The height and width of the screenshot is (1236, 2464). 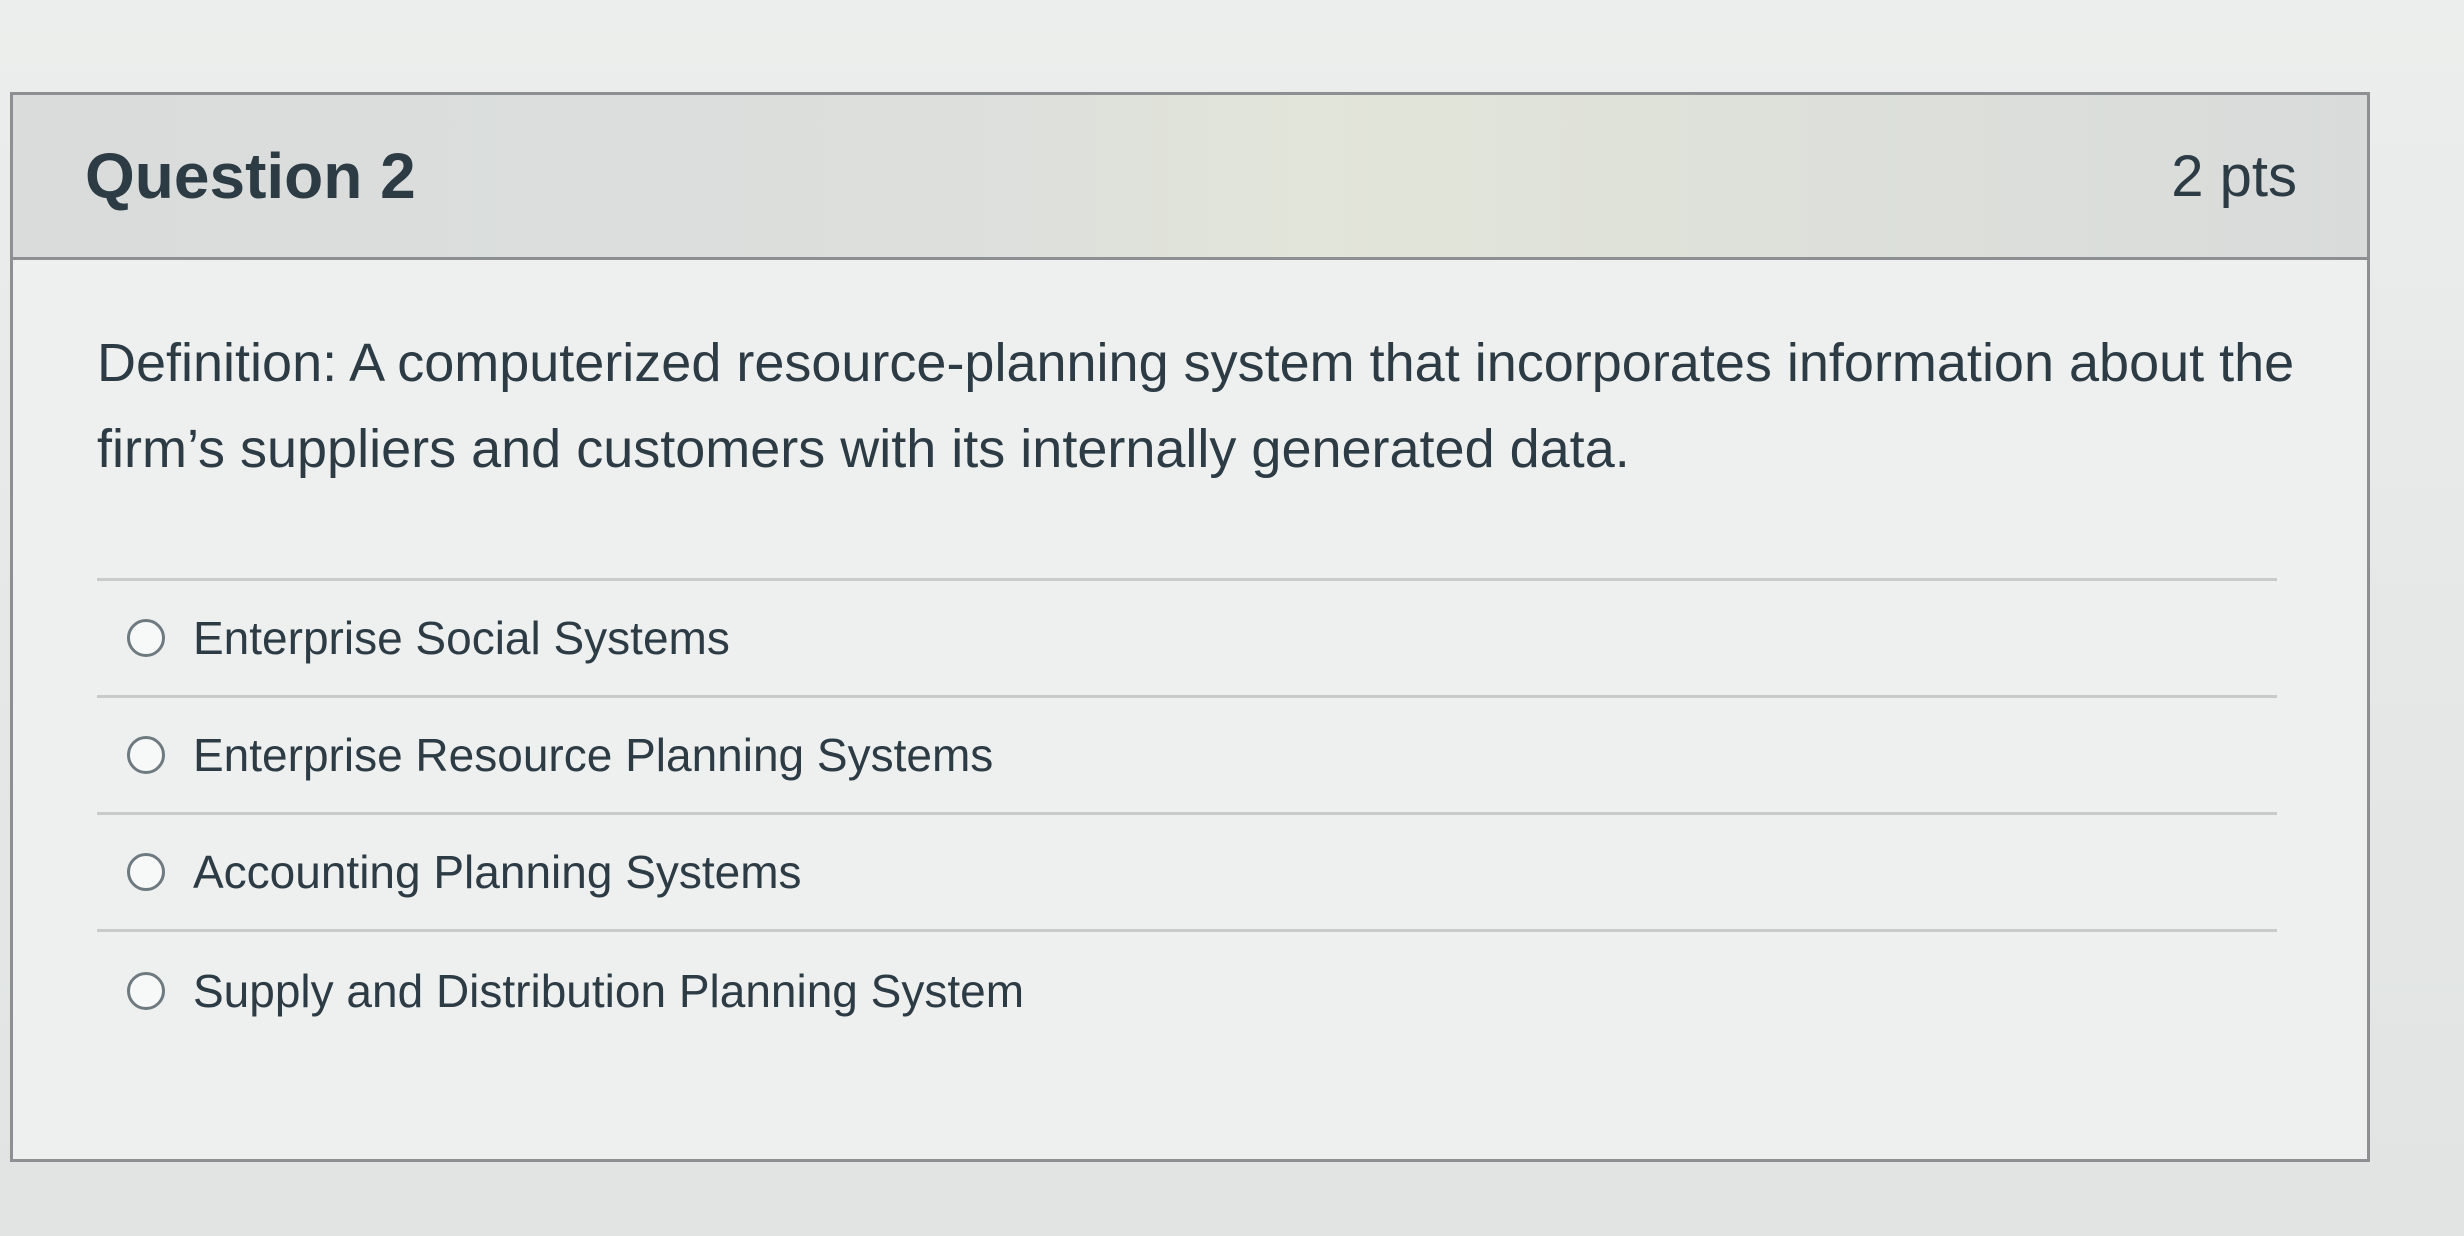 What do you see at coordinates (1190, 177) in the screenshot?
I see `question-header: Question 2 2 pts` at bounding box center [1190, 177].